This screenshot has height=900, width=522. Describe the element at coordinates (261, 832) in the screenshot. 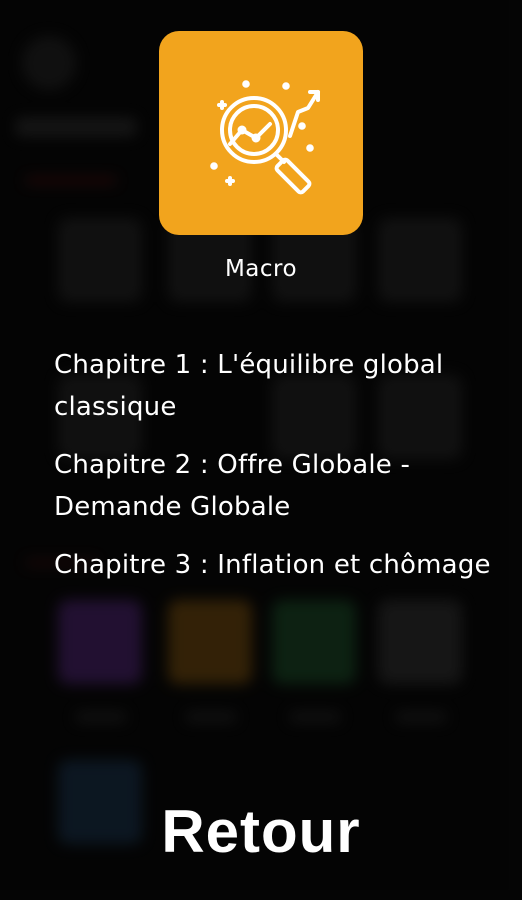

I see `back-button: Retour` at that location.